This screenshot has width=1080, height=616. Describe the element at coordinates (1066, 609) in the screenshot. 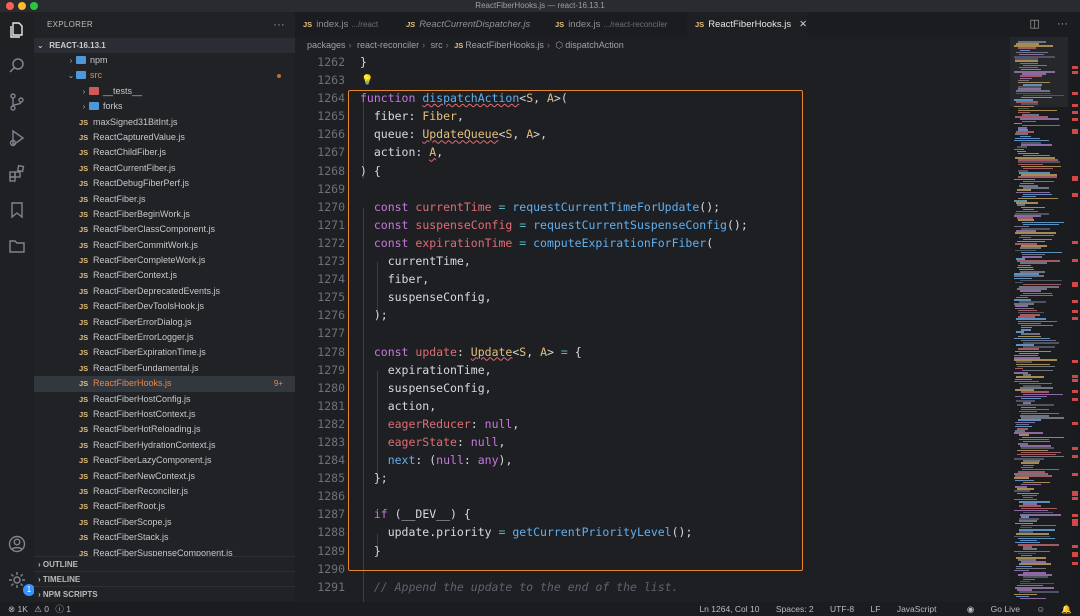

I see `notifications-icon: 🔔` at that location.